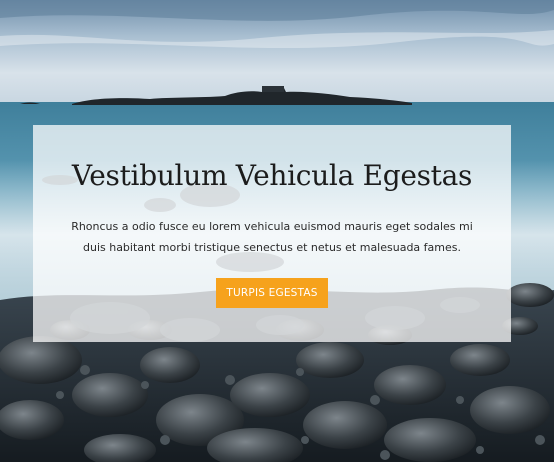 The width and height of the screenshot is (554, 462). What do you see at coordinates (272, 175) in the screenshot?
I see `hero-title: Vestibulum Vehicula Egestas` at bounding box center [272, 175].